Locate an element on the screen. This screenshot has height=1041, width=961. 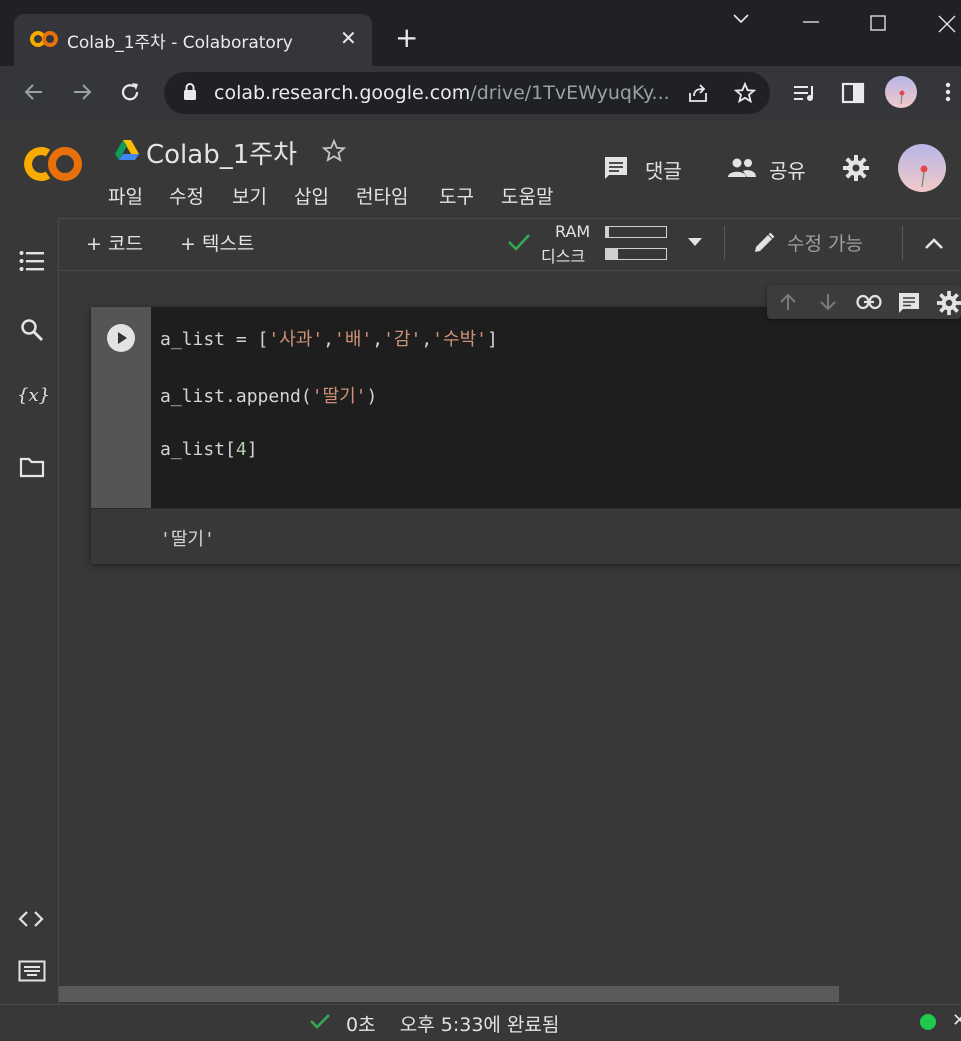
cell-output-area is located at coordinates (526, 536).